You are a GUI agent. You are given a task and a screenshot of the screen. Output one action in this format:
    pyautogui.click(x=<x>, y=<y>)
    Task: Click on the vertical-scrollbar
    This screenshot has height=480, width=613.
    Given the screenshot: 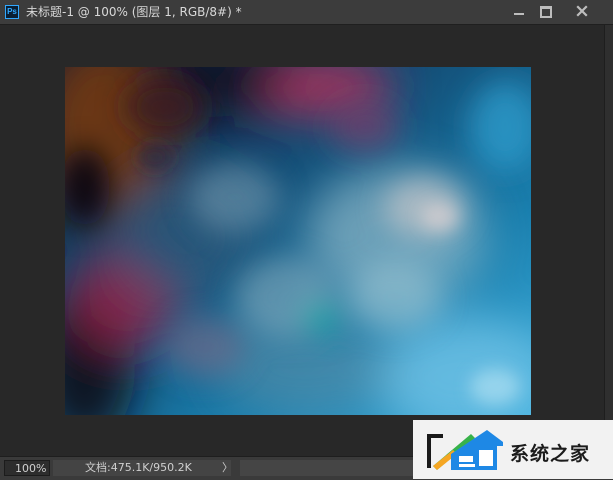 What is the action you would take?
    pyautogui.click(x=608, y=241)
    